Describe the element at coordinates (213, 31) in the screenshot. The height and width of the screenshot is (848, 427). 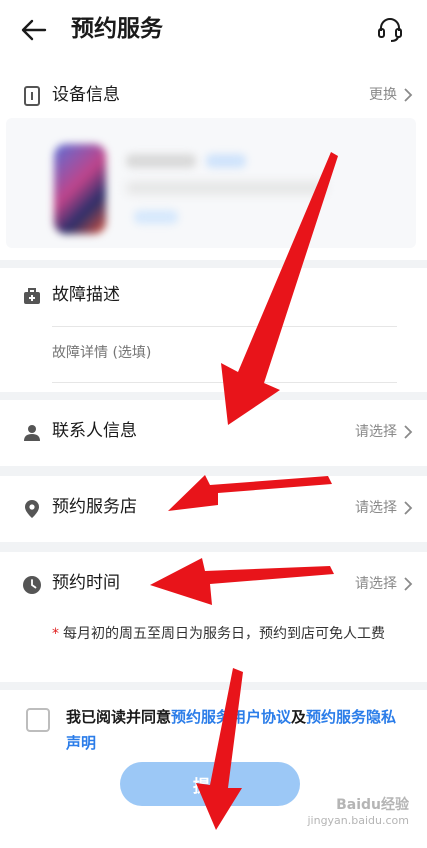
I see `app-header: 预约服务` at that location.